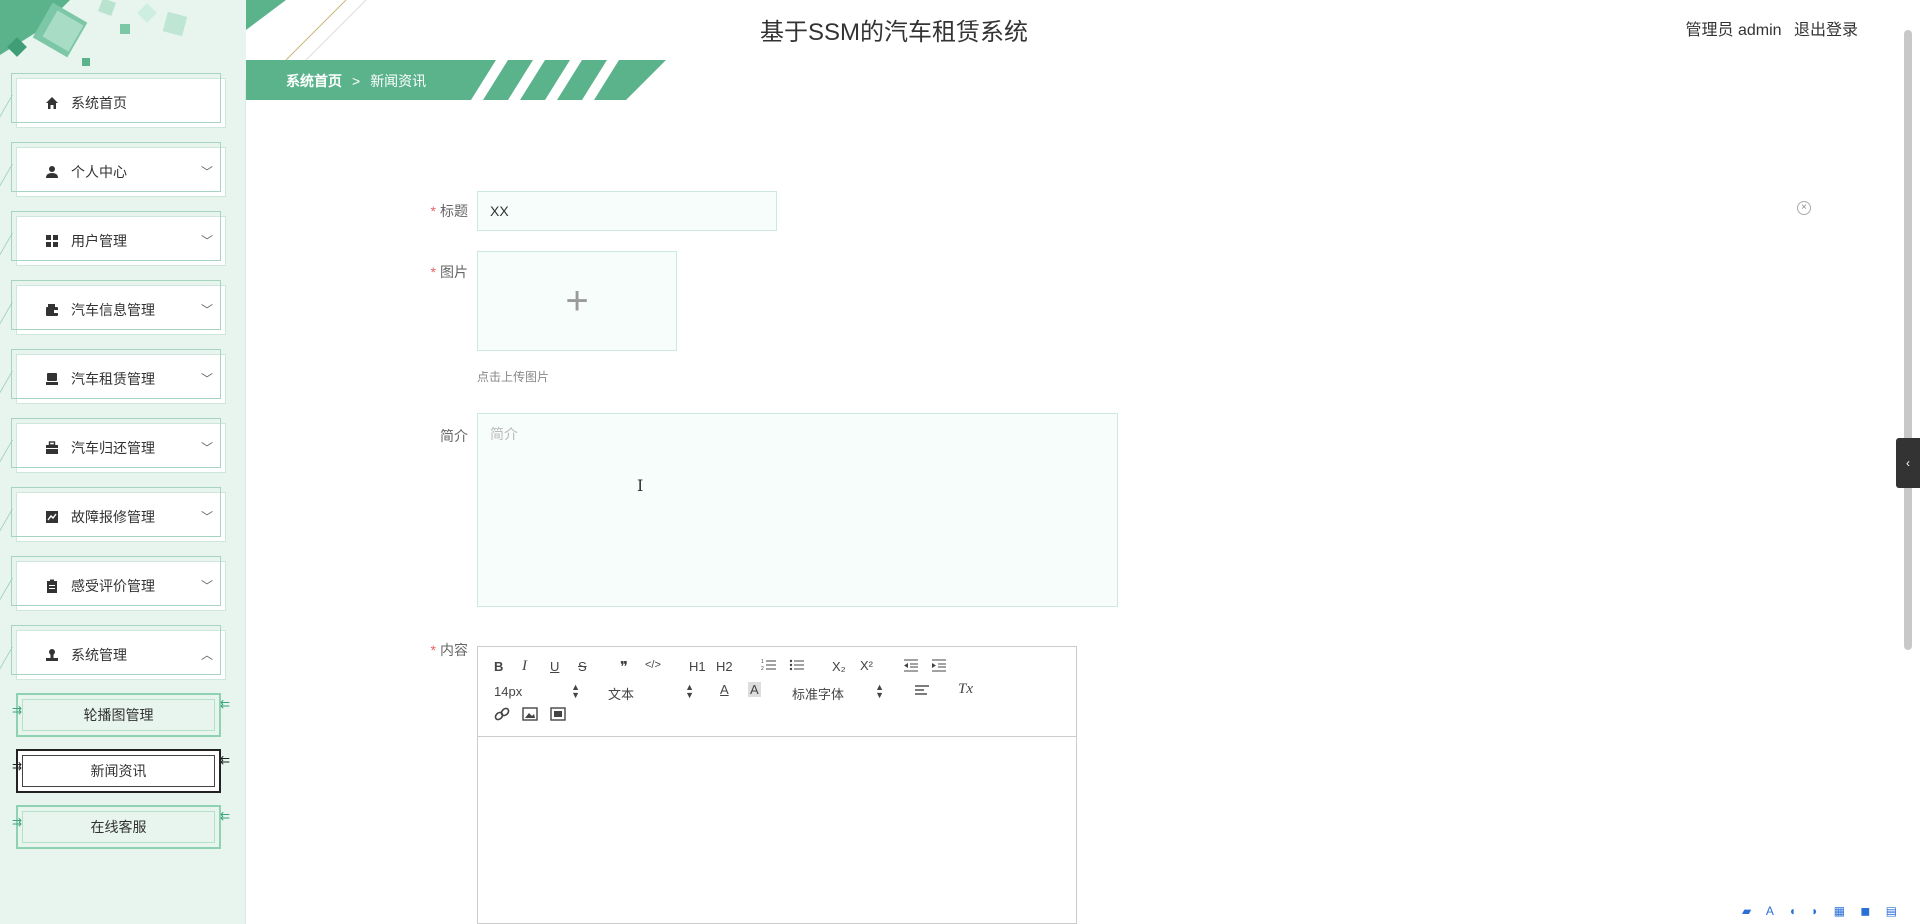 This screenshot has width=1920, height=924. I want to click on user-icon, so click(52, 172).